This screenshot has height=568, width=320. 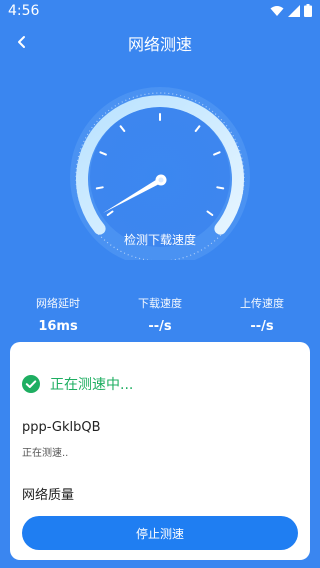 What do you see at coordinates (160, 303) in the screenshot?
I see `stat-label: 下载速度` at bounding box center [160, 303].